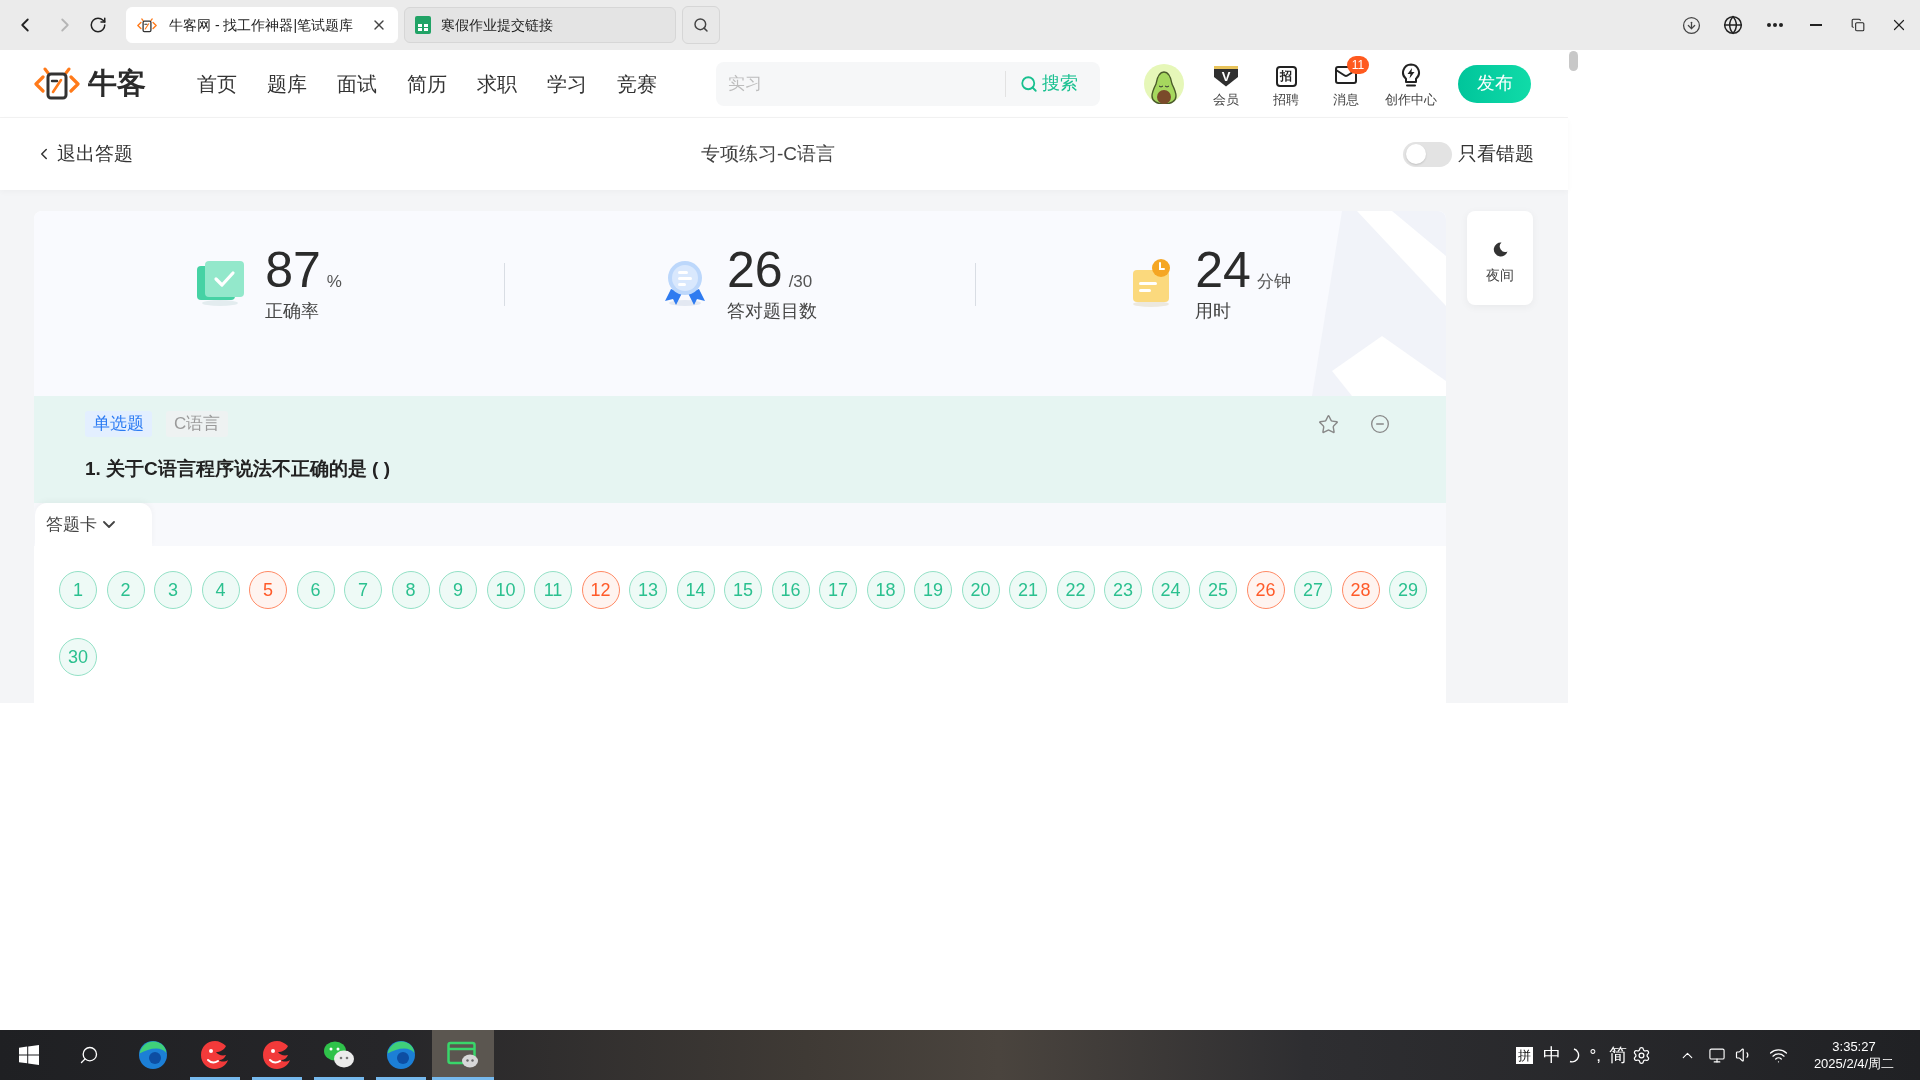  Describe the element at coordinates (553, 590) in the screenshot. I see `question-number-button: 11` at that location.